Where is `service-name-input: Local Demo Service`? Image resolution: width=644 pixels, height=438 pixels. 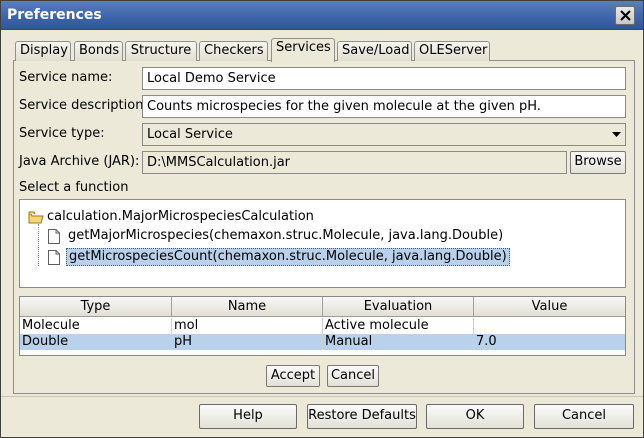
service-name-input: Local Demo Service is located at coordinates (384, 78).